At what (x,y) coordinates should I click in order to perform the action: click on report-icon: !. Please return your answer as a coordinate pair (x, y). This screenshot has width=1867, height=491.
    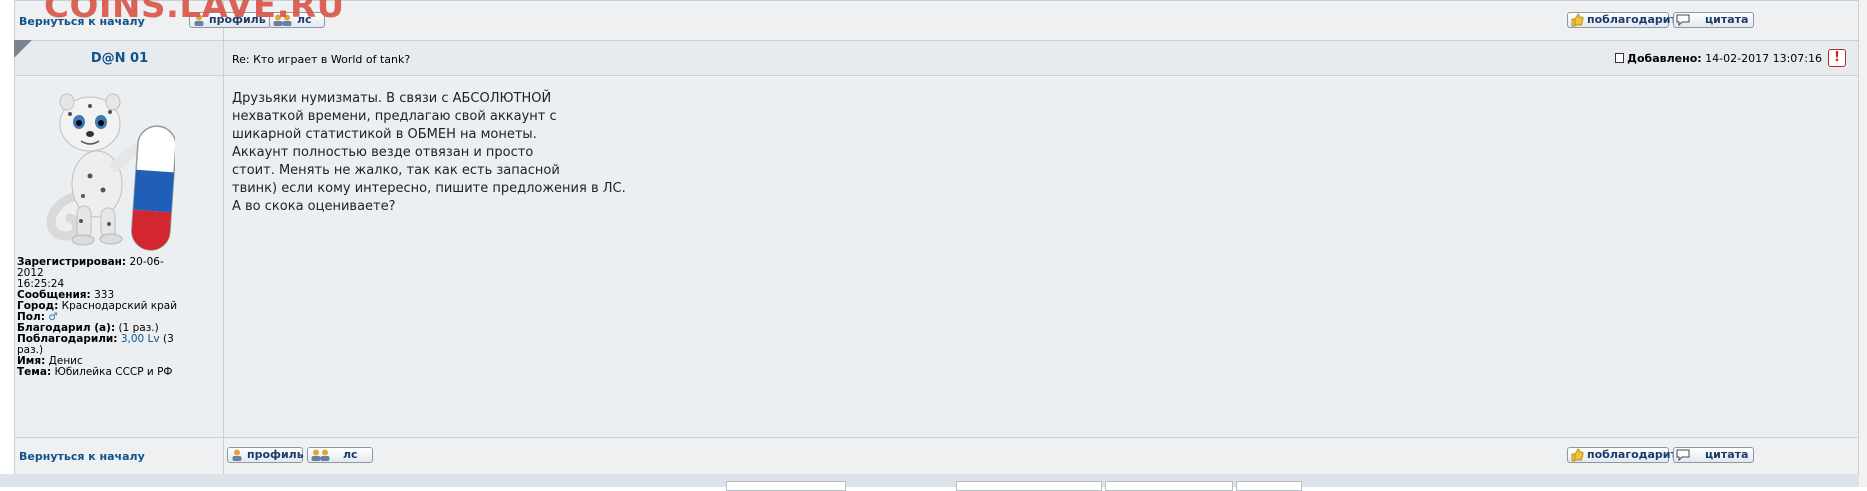
    Looking at the image, I should click on (1837, 57).